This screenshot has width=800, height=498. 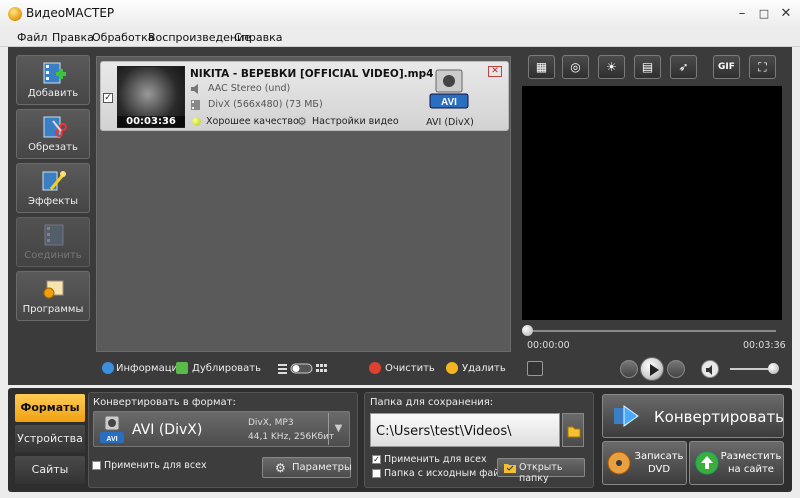 I want to click on window-title: ВидеоМАСТЕР, so click(x=70, y=13).